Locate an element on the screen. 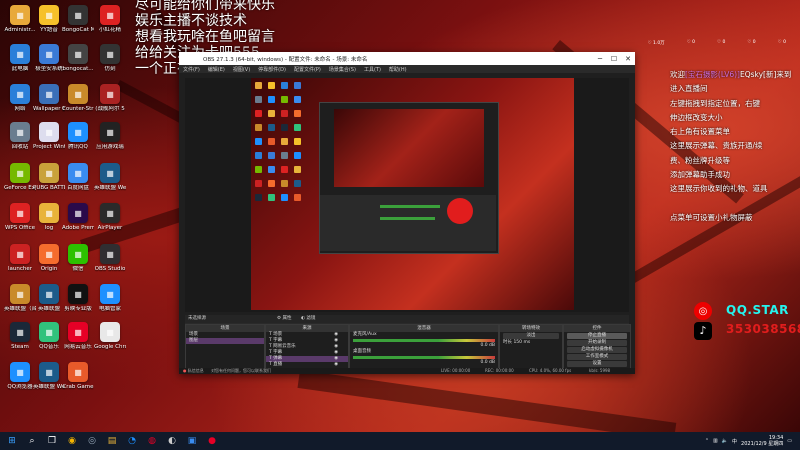 This screenshot has width=800, height=450. filters-button: ◐ 滤镜 is located at coordinates (308, 319).